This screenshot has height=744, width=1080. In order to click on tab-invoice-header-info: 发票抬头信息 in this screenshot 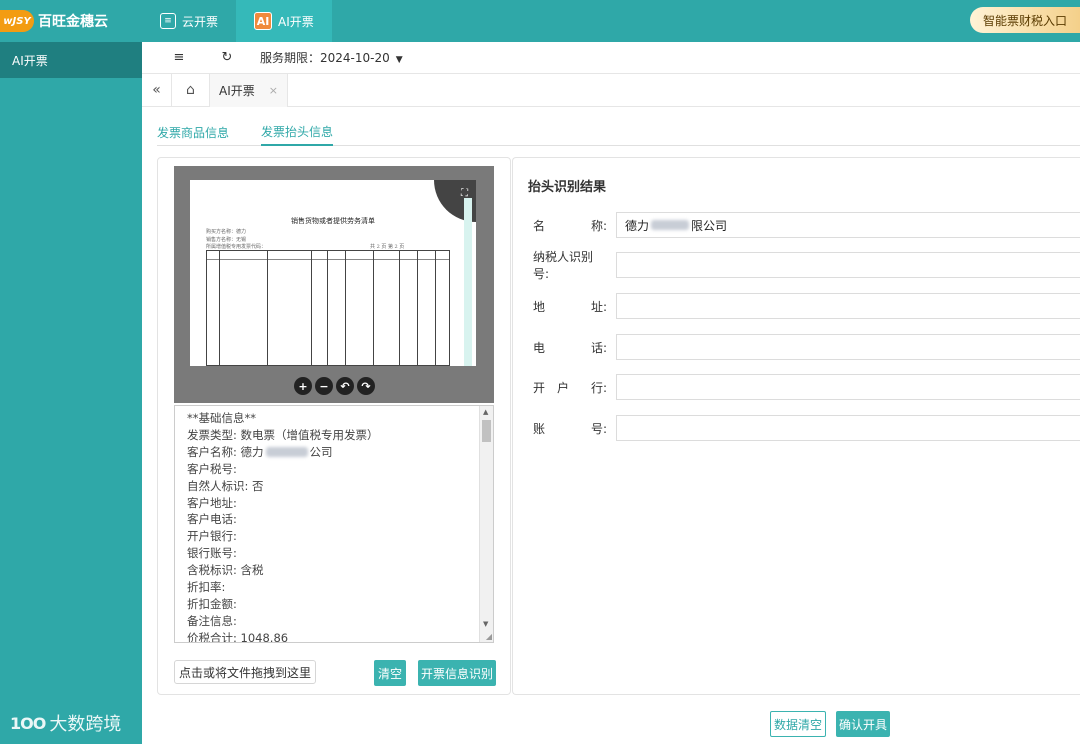, I will do `click(297, 132)`.